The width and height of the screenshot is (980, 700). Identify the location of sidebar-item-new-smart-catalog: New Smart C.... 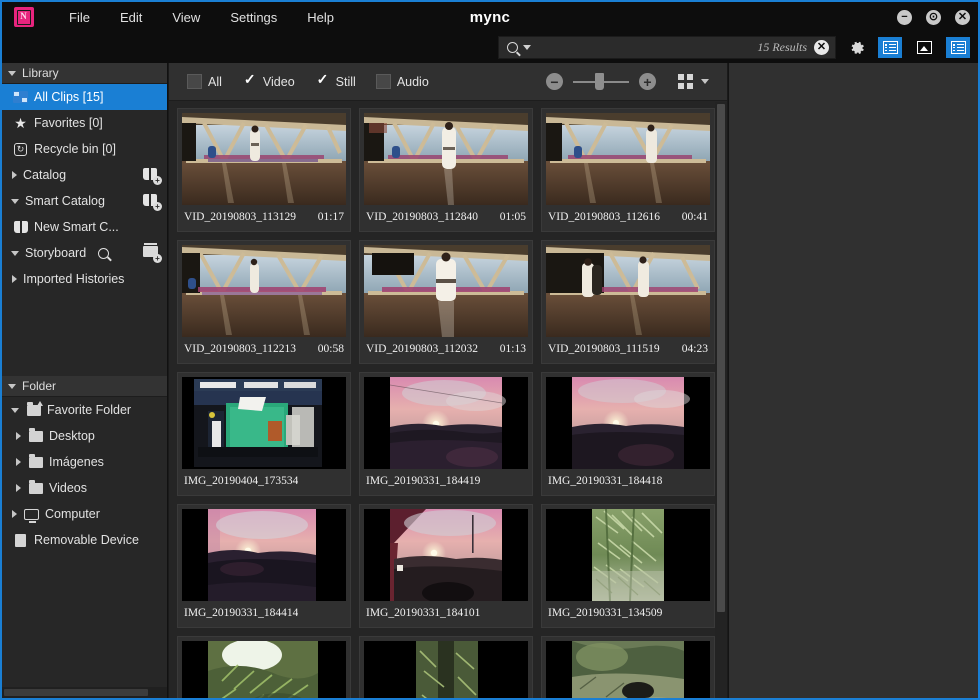
(84, 227).